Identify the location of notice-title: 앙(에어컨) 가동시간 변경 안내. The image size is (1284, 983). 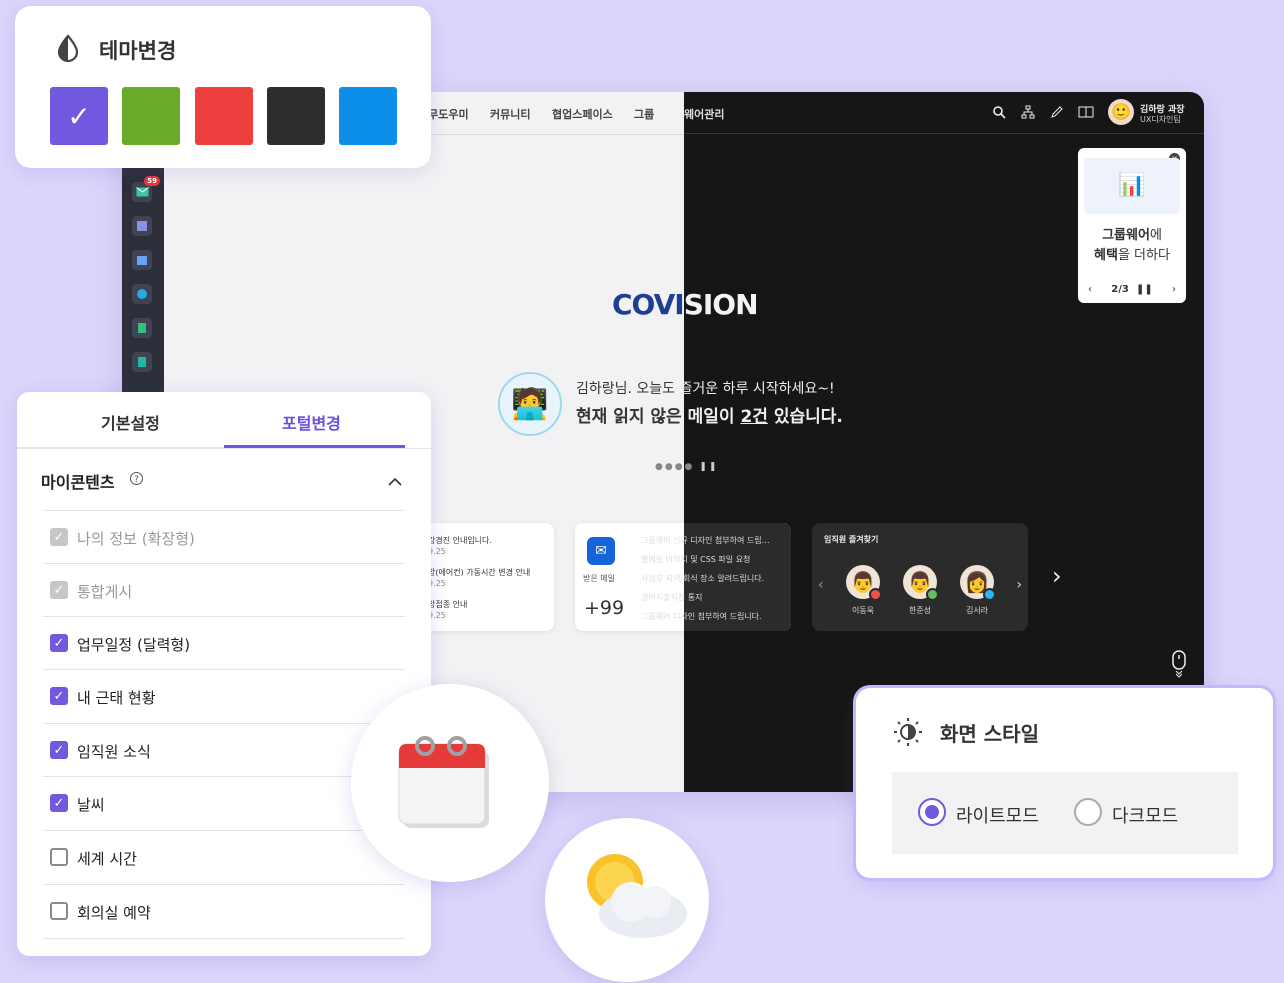
(479, 572).